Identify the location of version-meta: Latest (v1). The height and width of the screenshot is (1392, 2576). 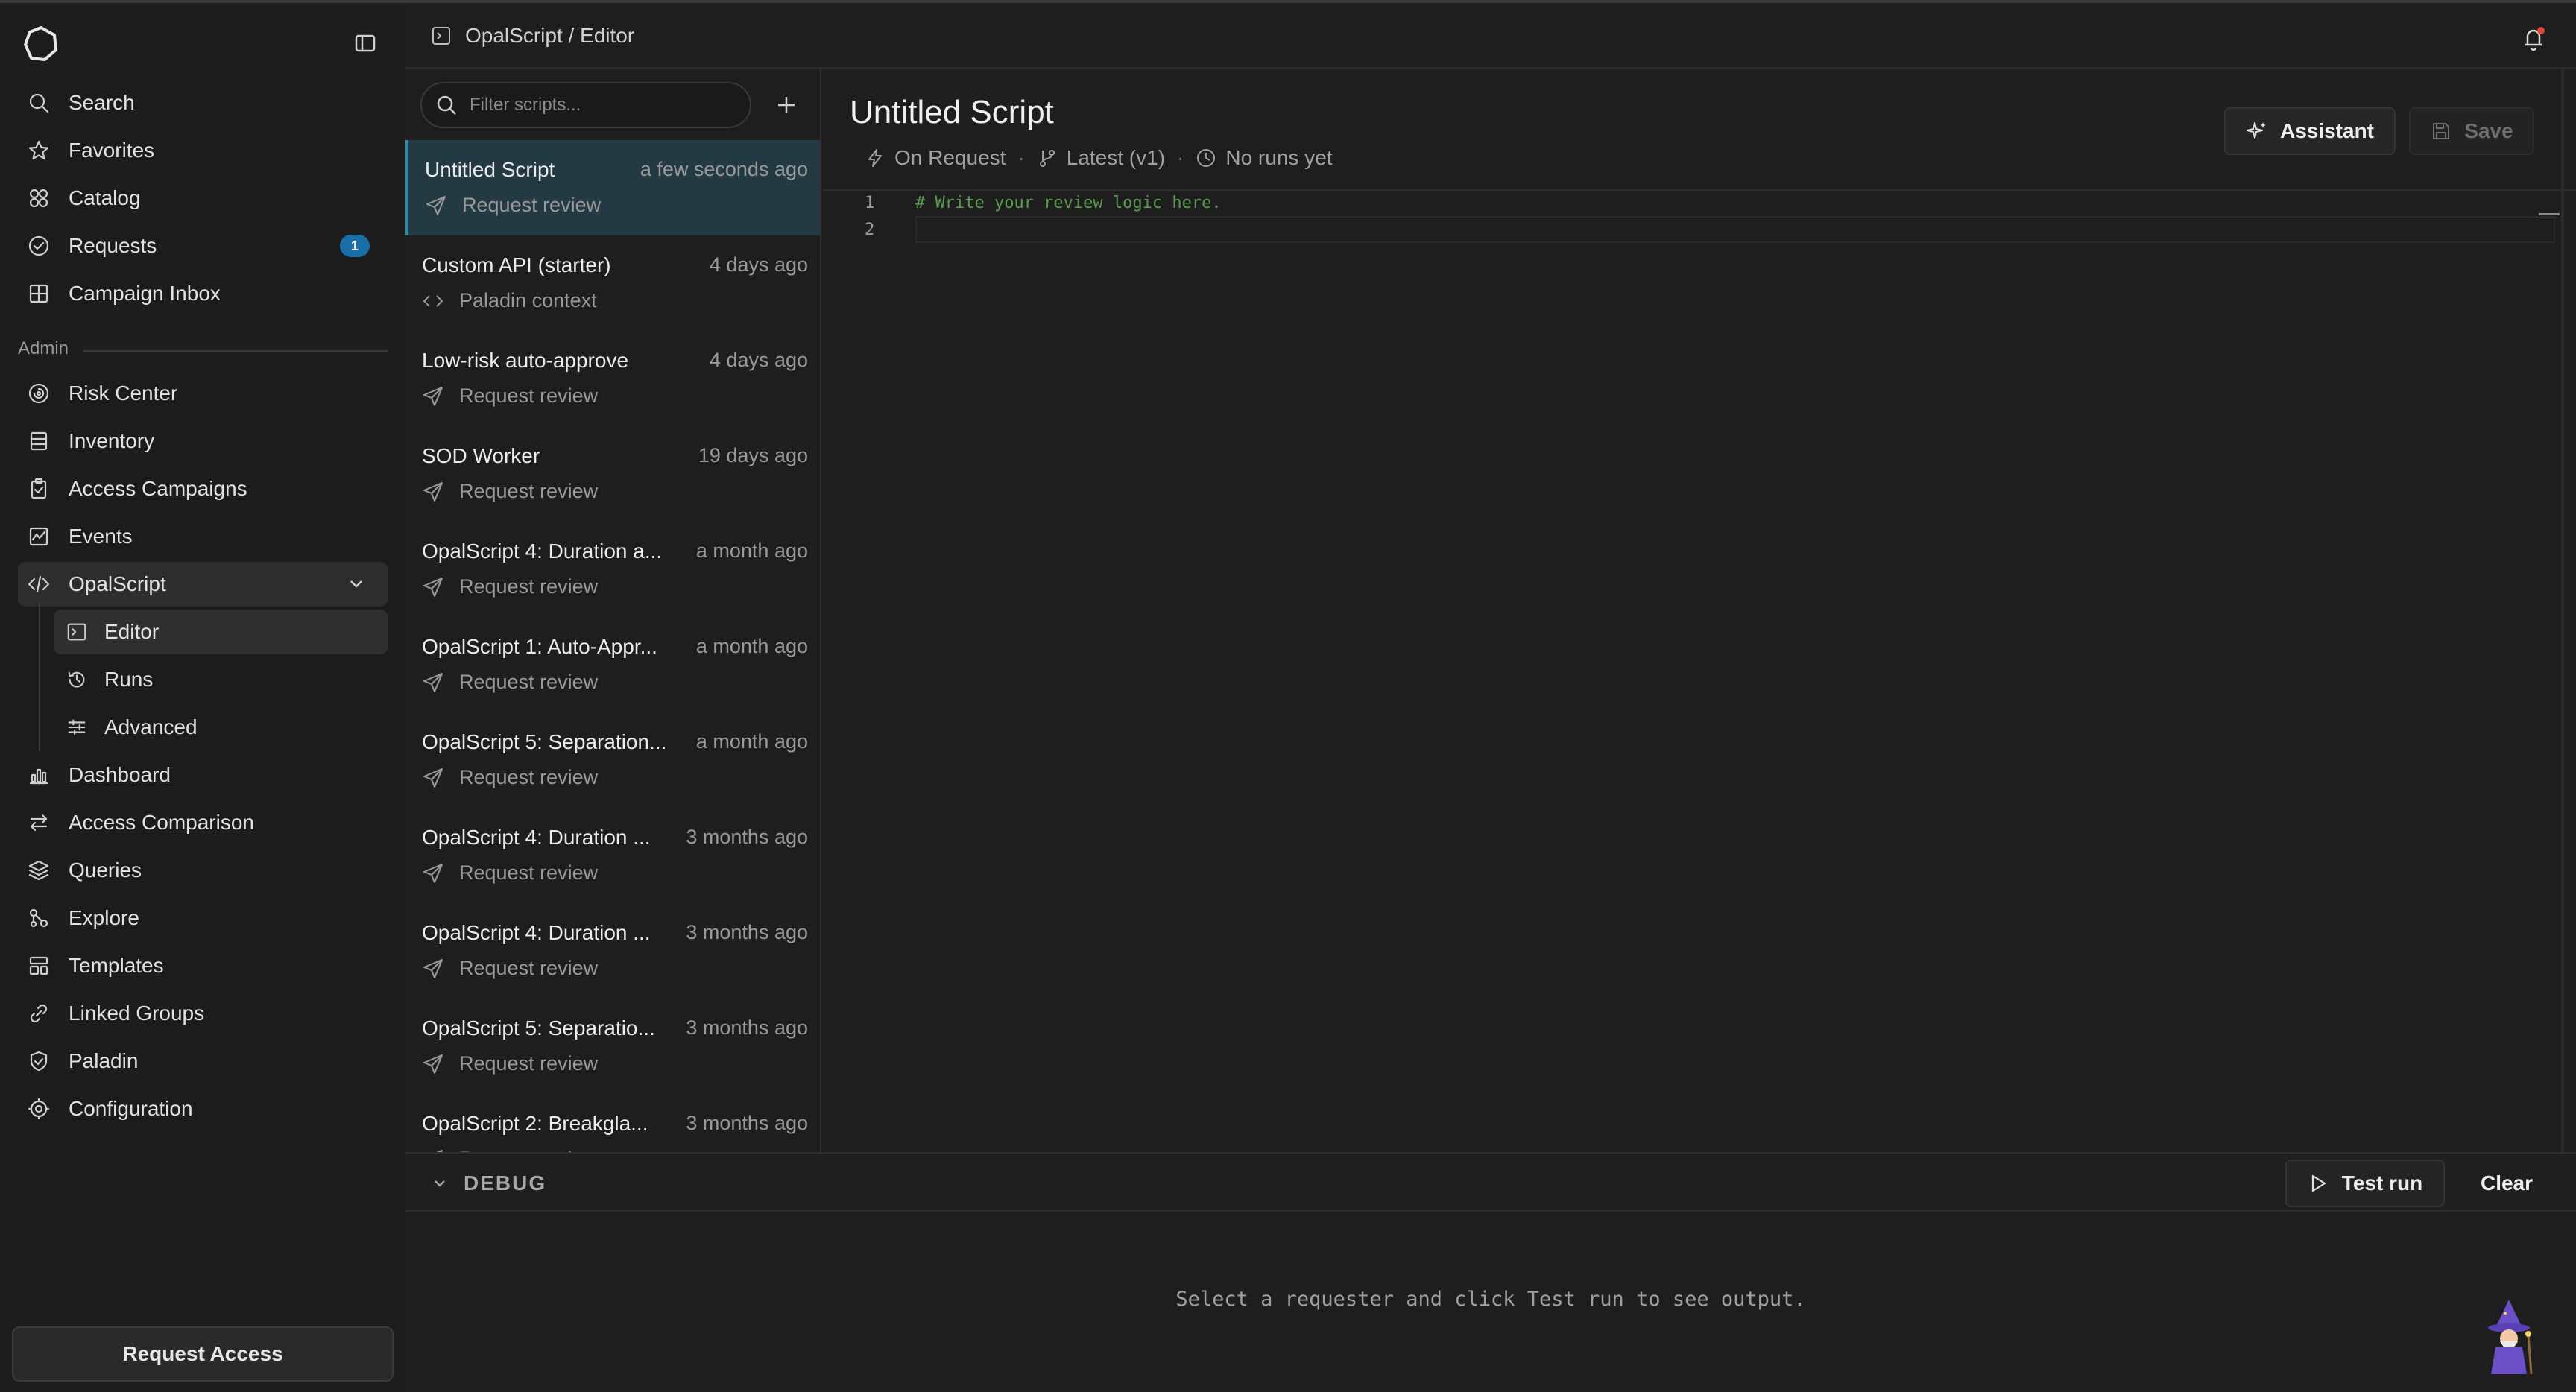
(1101, 158).